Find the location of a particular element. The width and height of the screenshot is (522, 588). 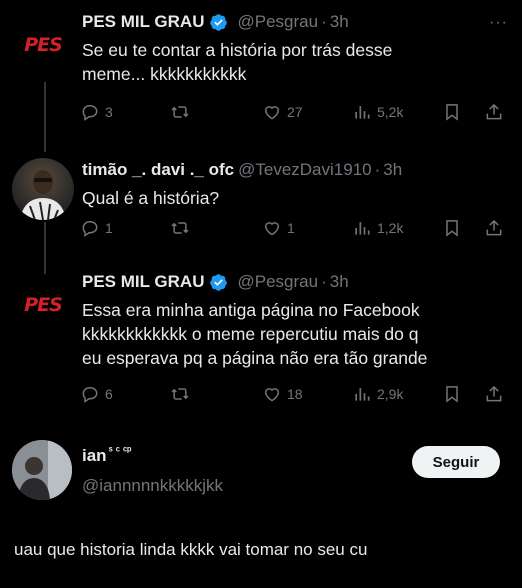

like-button: 18 is located at coordinates (282, 394).